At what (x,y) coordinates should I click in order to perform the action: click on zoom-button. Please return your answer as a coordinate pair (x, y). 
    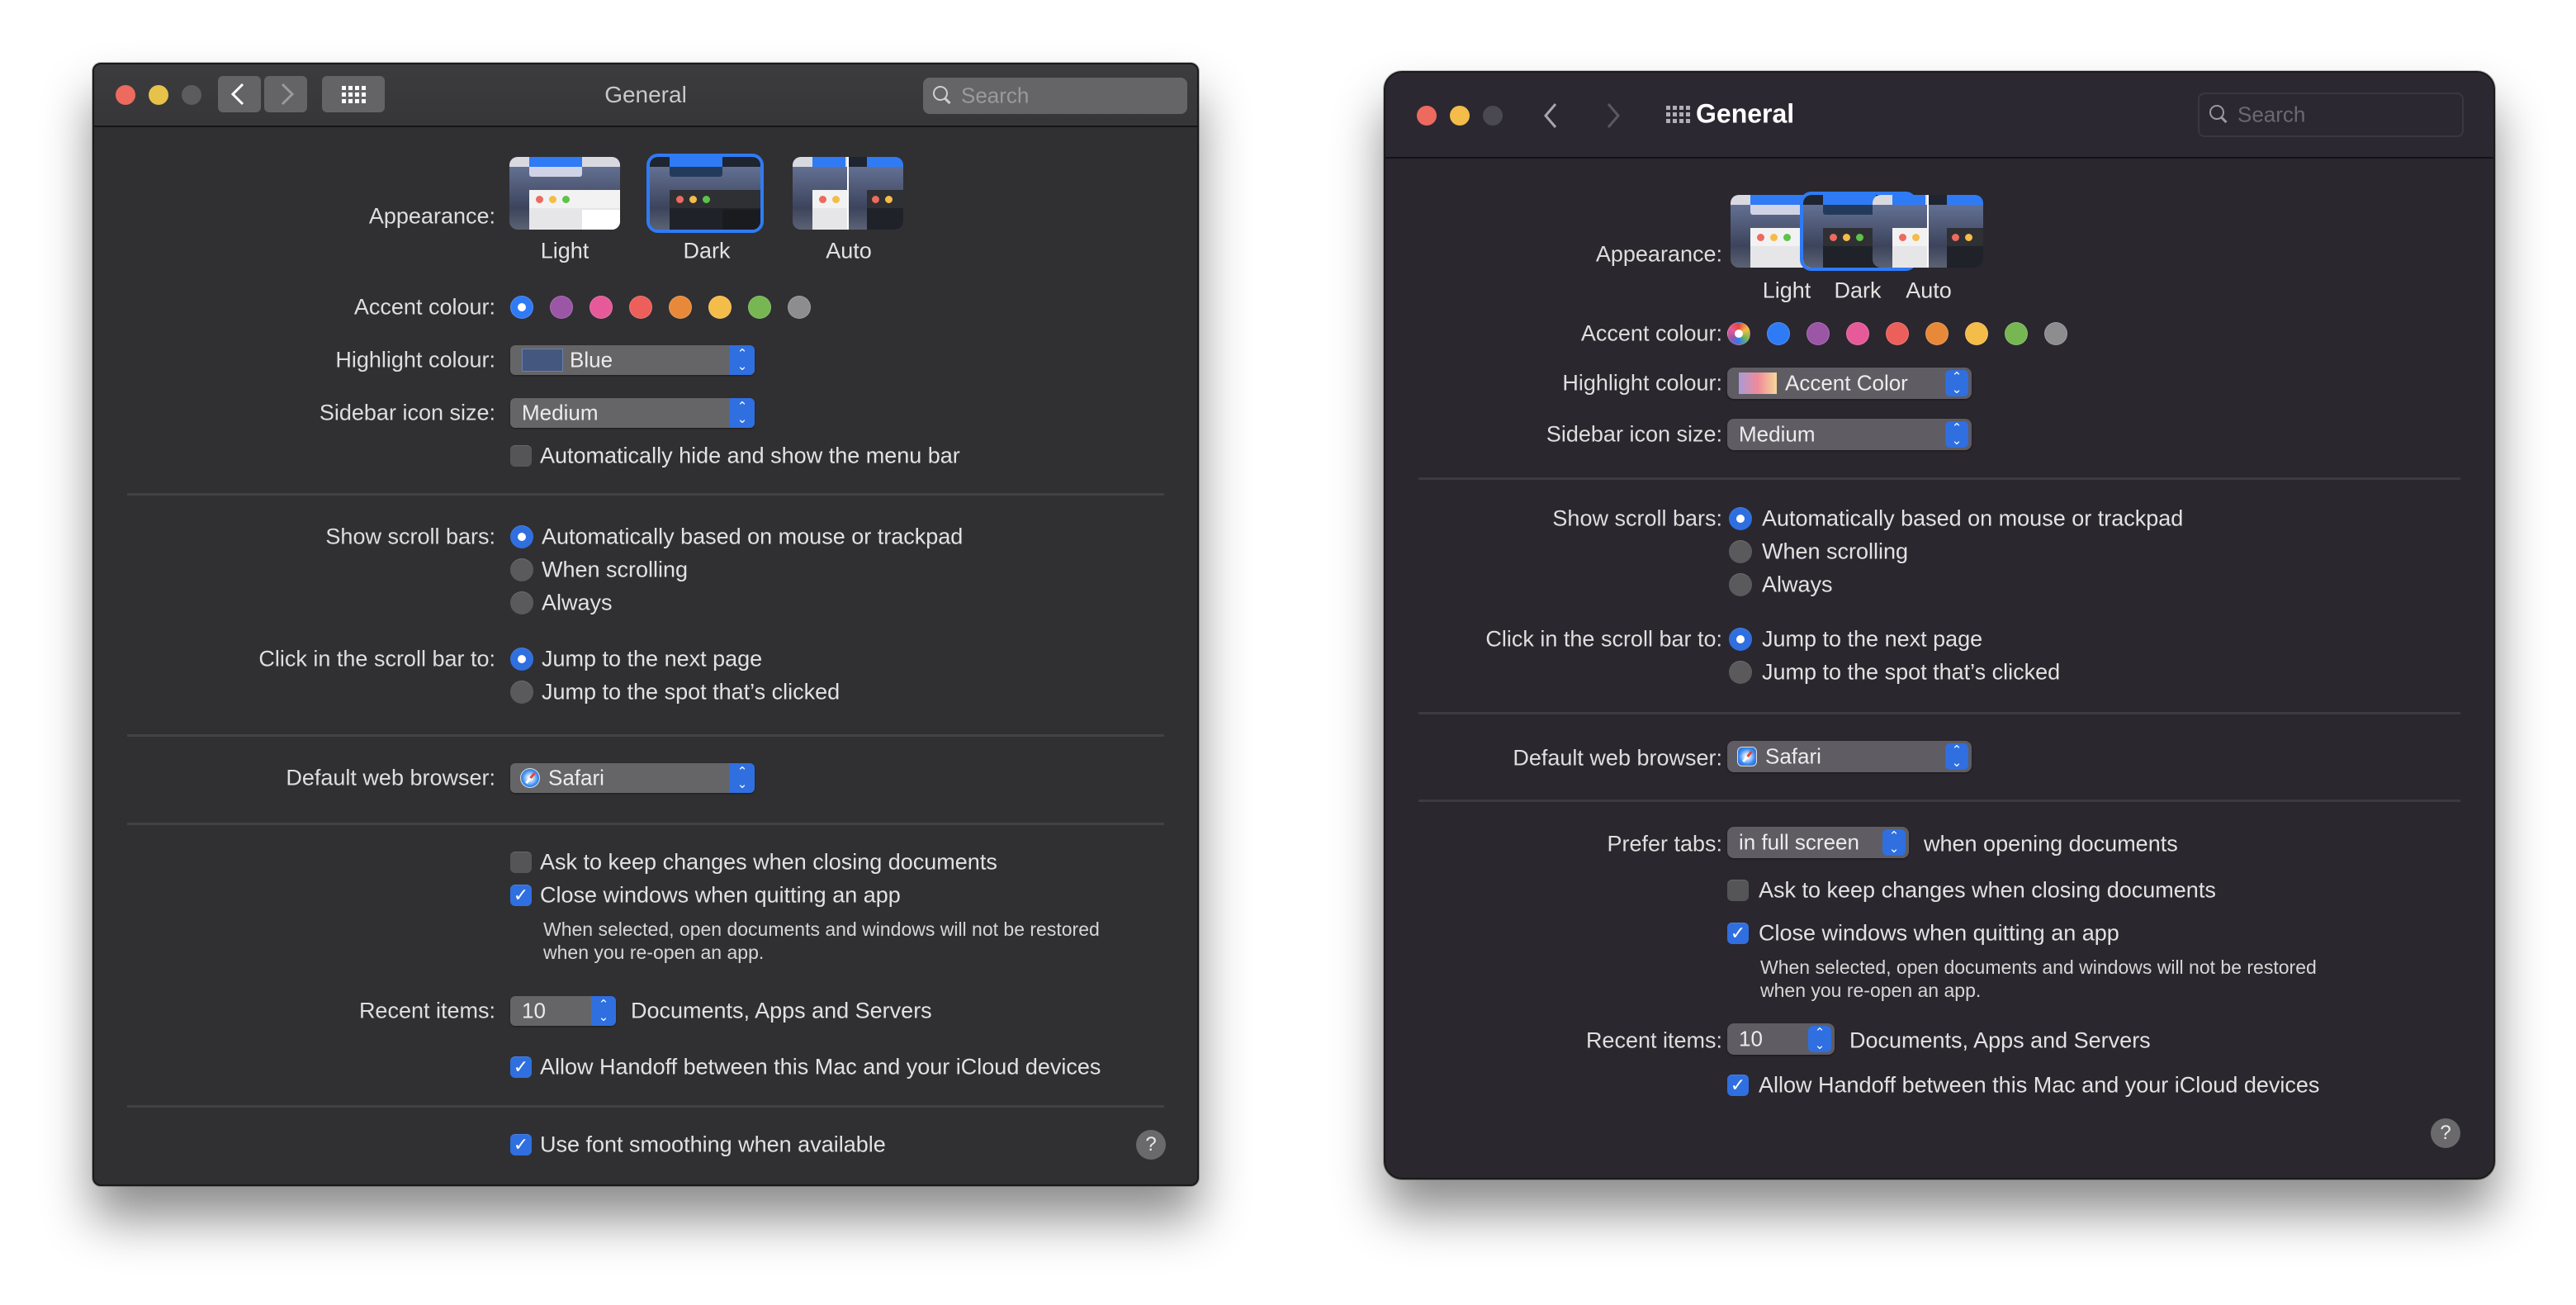
    Looking at the image, I should click on (1493, 116).